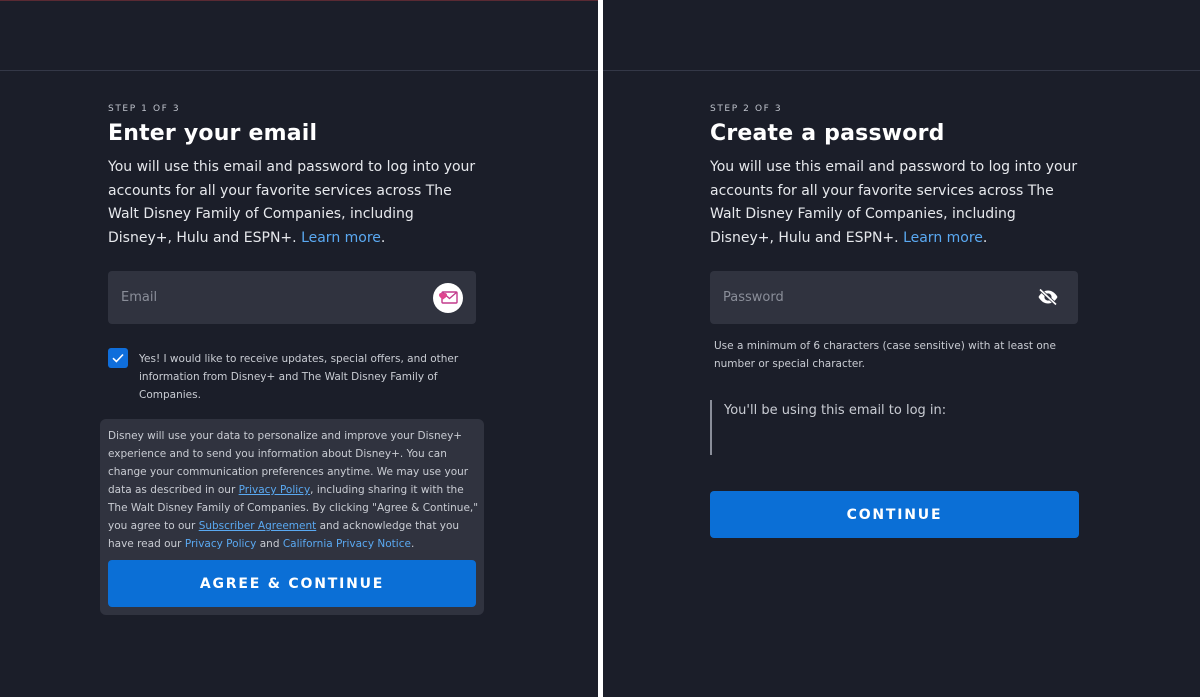 This screenshot has height=697, width=1200. I want to click on page-title: Enter your email, so click(213, 133).